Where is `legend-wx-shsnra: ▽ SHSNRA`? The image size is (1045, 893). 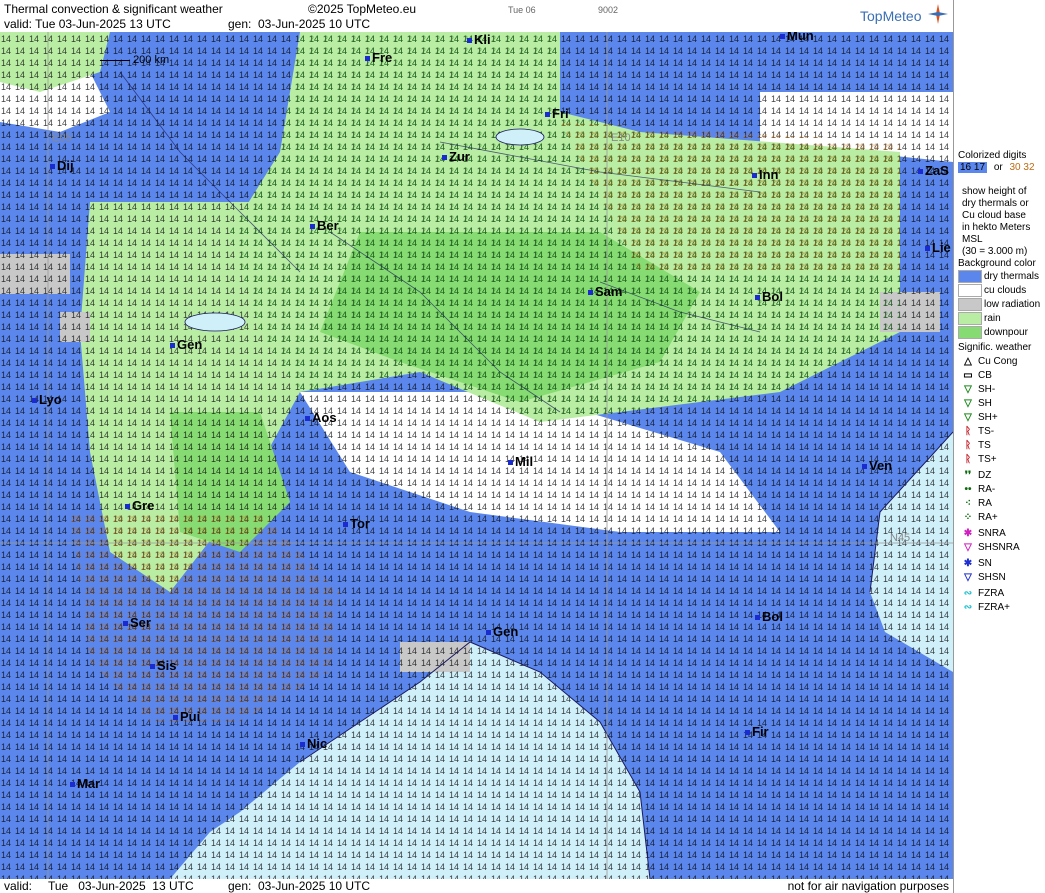 legend-wx-shsnra: ▽ SHSNRA is located at coordinates (989, 547).